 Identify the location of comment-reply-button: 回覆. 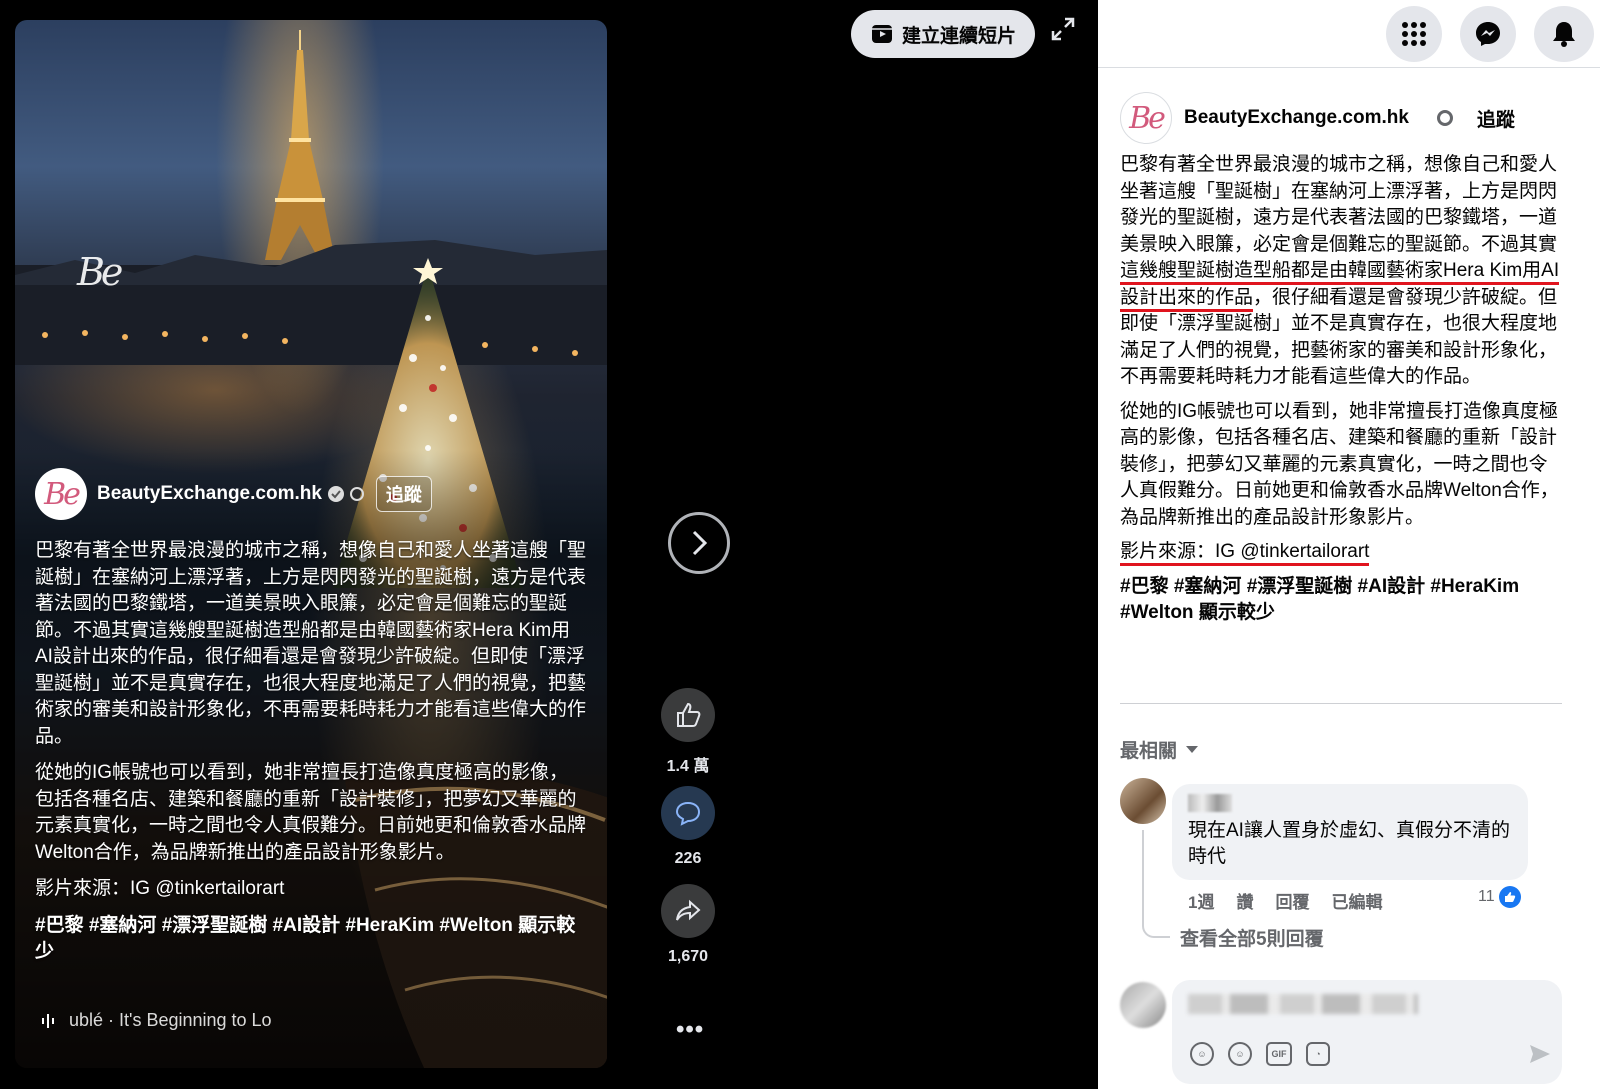
(1292, 900).